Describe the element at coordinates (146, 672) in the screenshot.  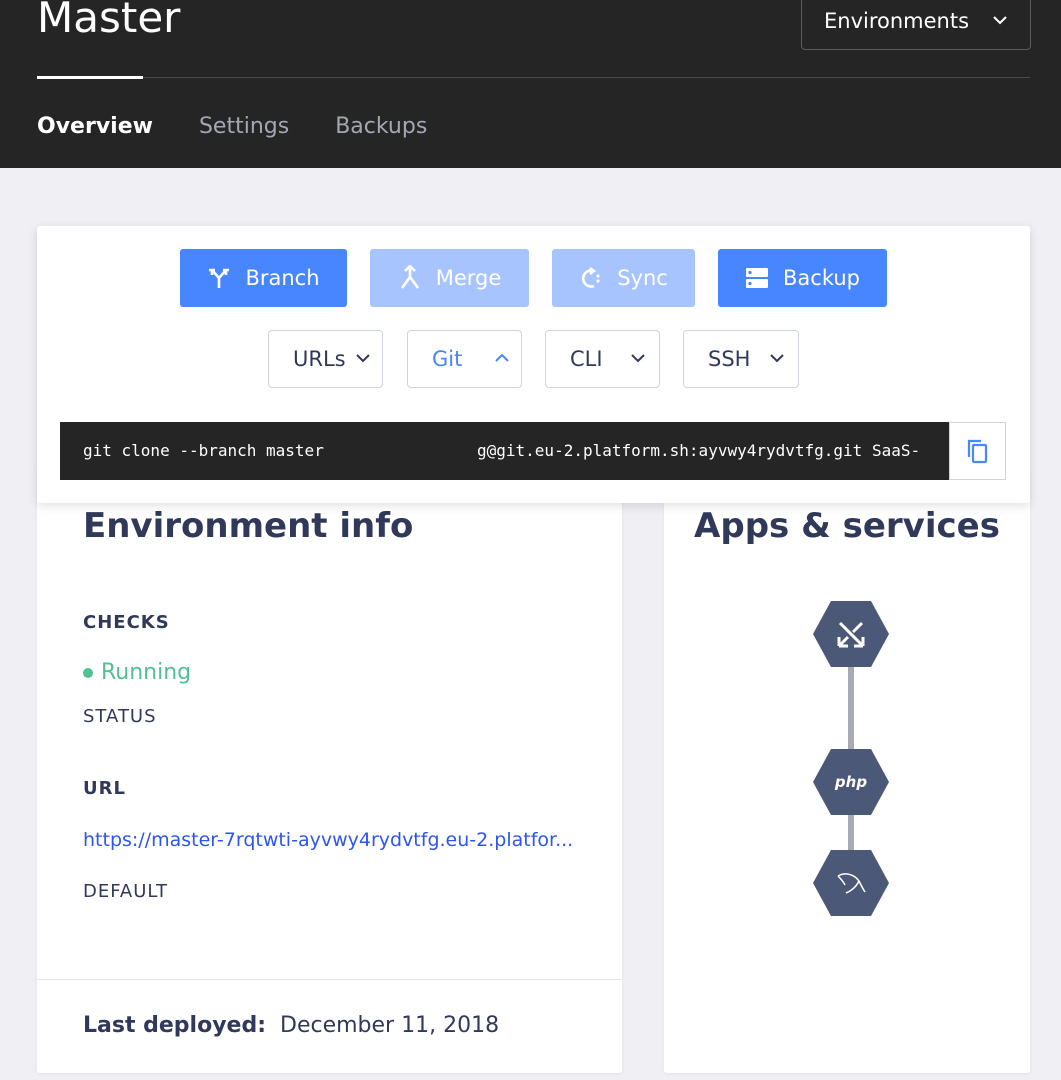
I see `status-value: Running` at that location.